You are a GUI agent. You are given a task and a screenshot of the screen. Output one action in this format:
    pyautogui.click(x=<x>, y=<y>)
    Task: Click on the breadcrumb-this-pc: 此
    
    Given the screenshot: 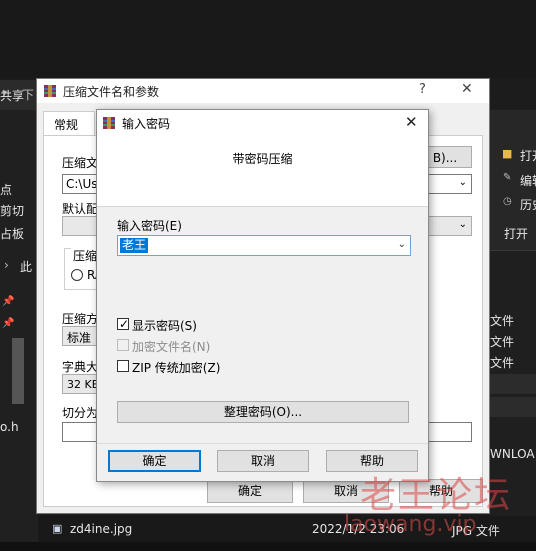 What is the action you would take?
    pyautogui.click(x=26, y=266)
    